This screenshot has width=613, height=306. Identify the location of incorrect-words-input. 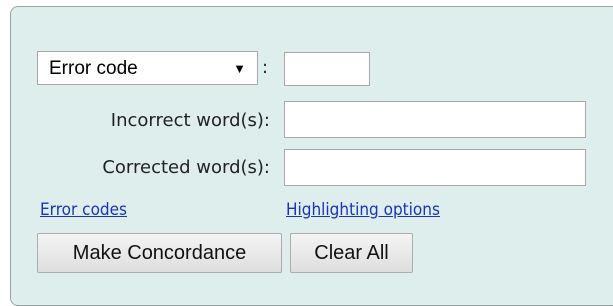
(435, 119).